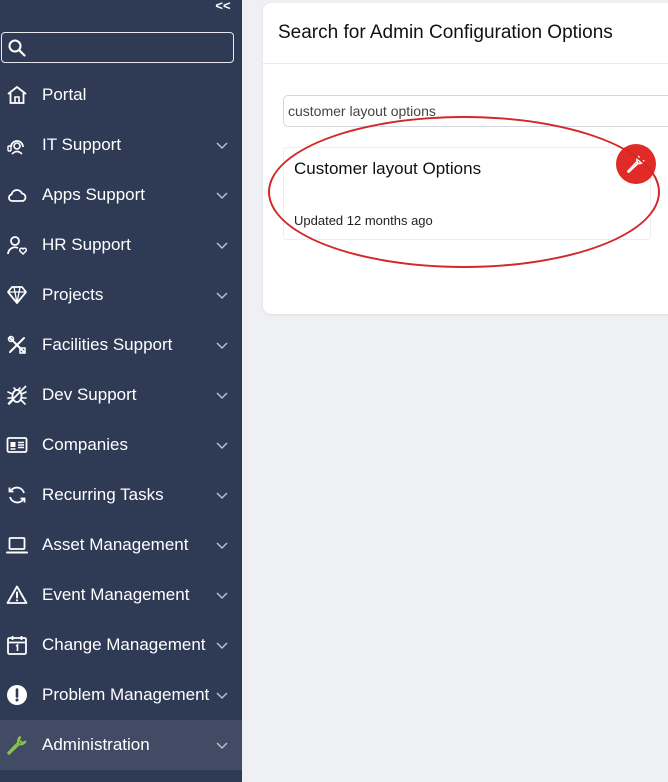 This screenshot has height=782, width=668. Describe the element at coordinates (103, 494) in the screenshot. I see `sidebar-item-label: Recurring Tasks` at that location.